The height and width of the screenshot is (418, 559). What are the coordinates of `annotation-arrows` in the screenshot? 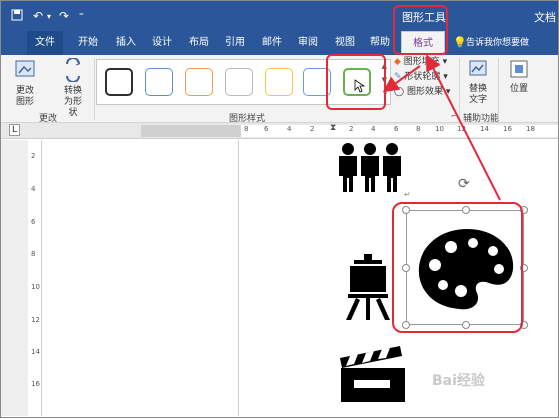 It's located at (441, 127).